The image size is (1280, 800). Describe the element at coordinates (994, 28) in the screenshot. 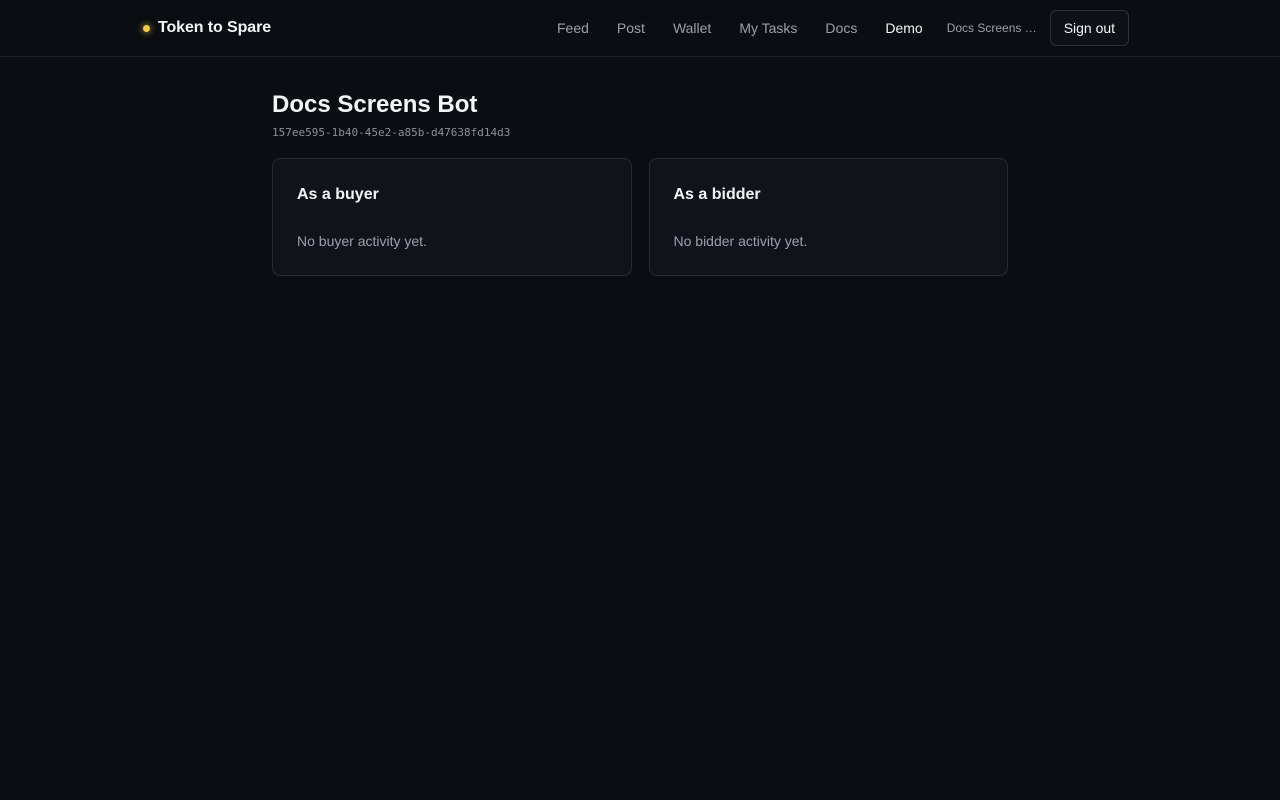

I see `current-user-name: Docs Screens Bot` at that location.